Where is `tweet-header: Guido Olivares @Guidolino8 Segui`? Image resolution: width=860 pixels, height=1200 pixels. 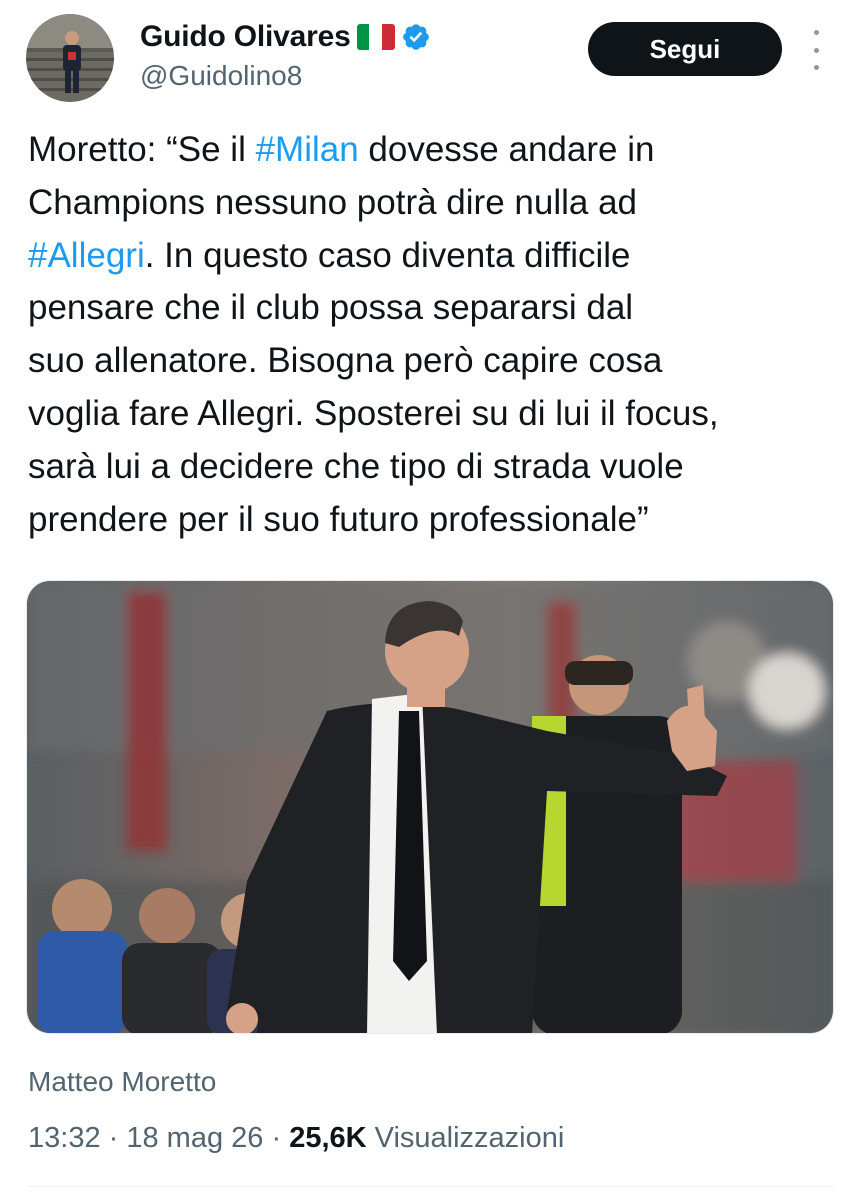 tweet-header: Guido Olivares @Guidolino8 Segui is located at coordinates (430, 55).